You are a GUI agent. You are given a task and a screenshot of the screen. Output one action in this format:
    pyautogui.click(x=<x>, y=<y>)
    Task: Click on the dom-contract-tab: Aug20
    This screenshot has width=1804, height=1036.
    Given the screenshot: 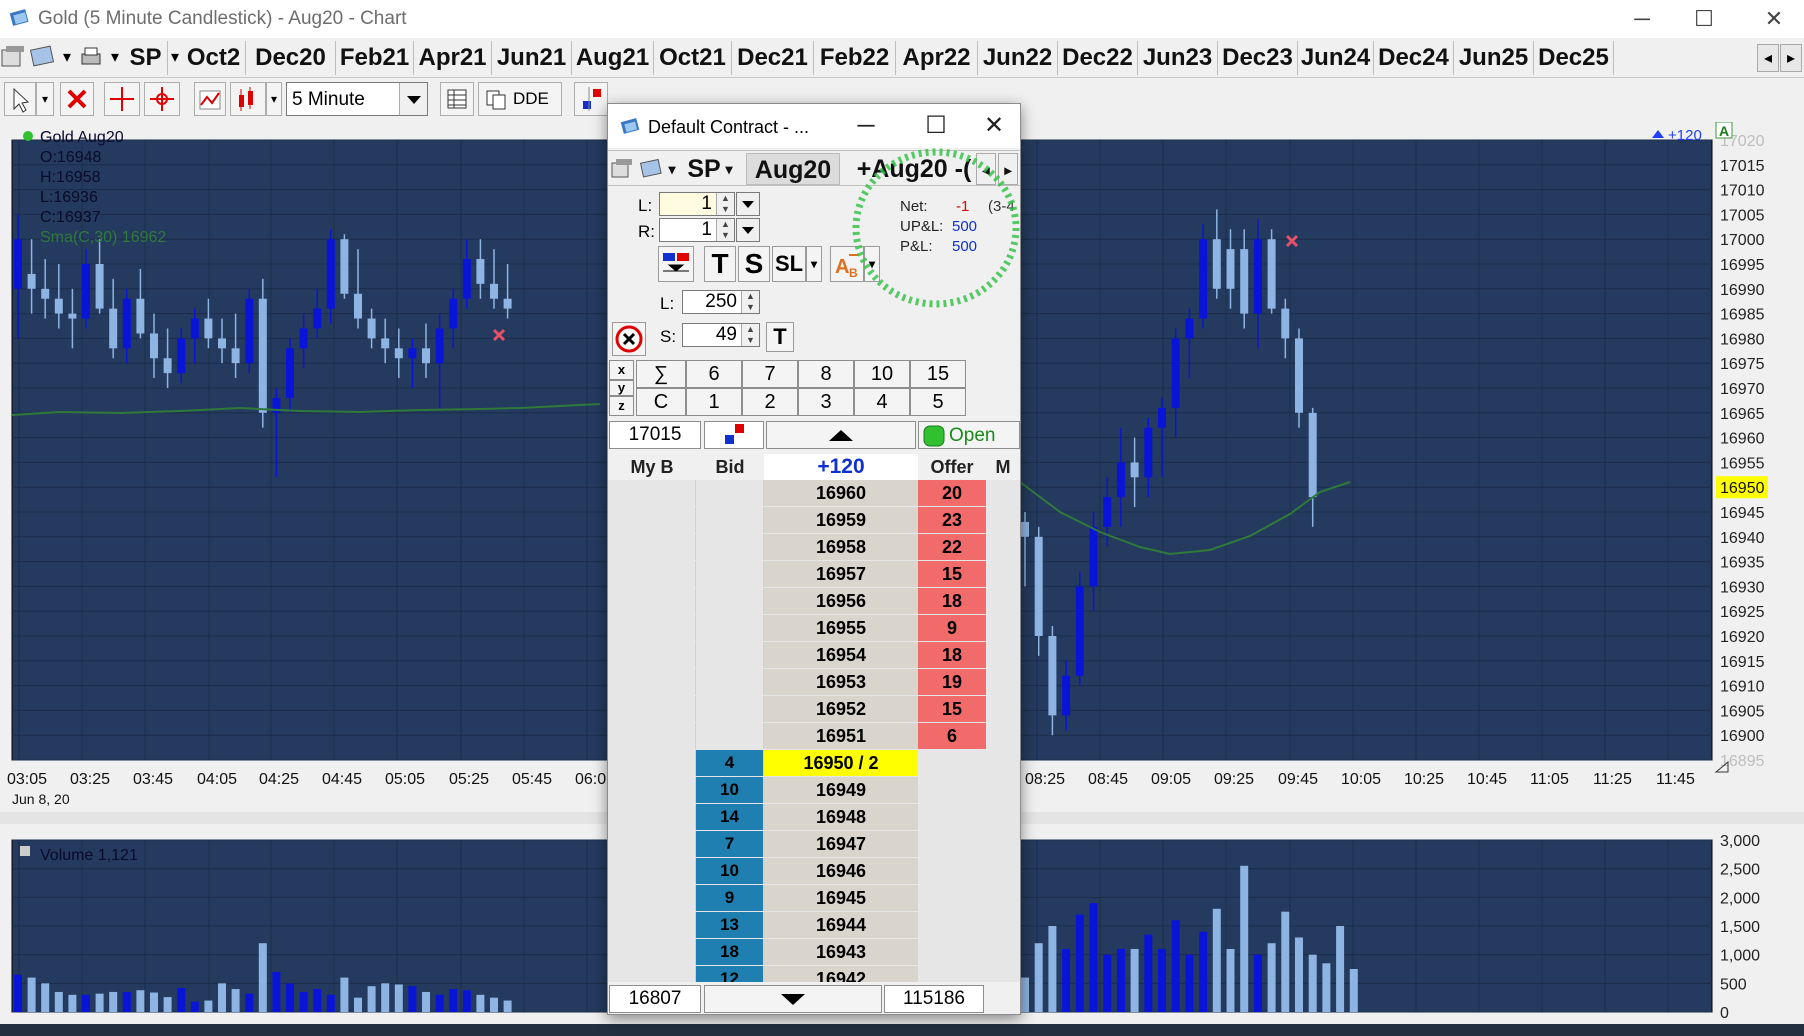 What is the action you would take?
    pyautogui.click(x=793, y=169)
    